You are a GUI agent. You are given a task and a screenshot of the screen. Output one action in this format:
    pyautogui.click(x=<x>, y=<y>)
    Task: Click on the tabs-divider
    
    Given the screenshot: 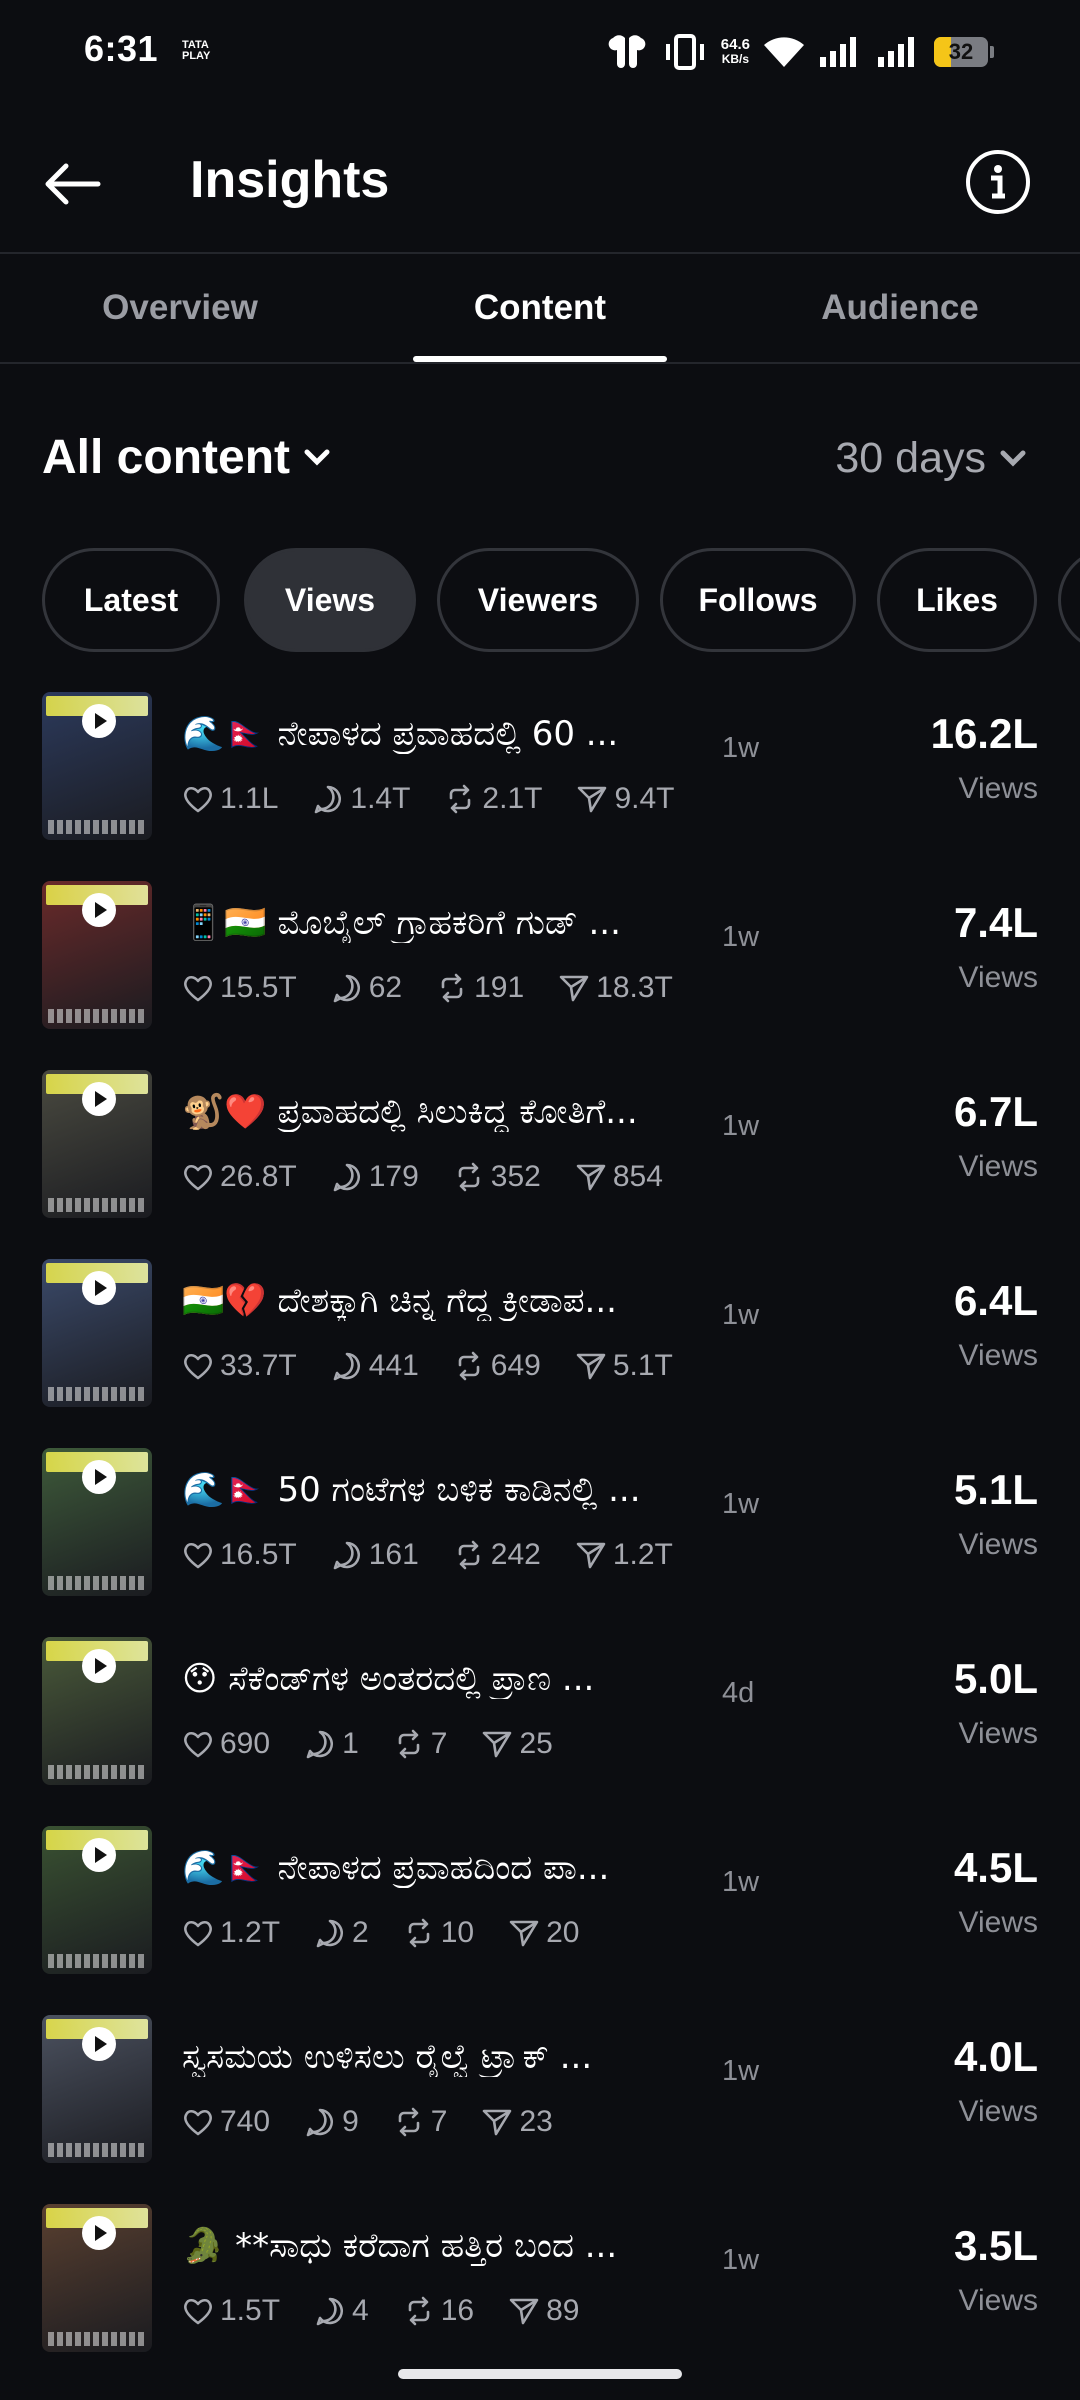 What is the action you would take?
    pyautogui.click(x=540, y=363)
    